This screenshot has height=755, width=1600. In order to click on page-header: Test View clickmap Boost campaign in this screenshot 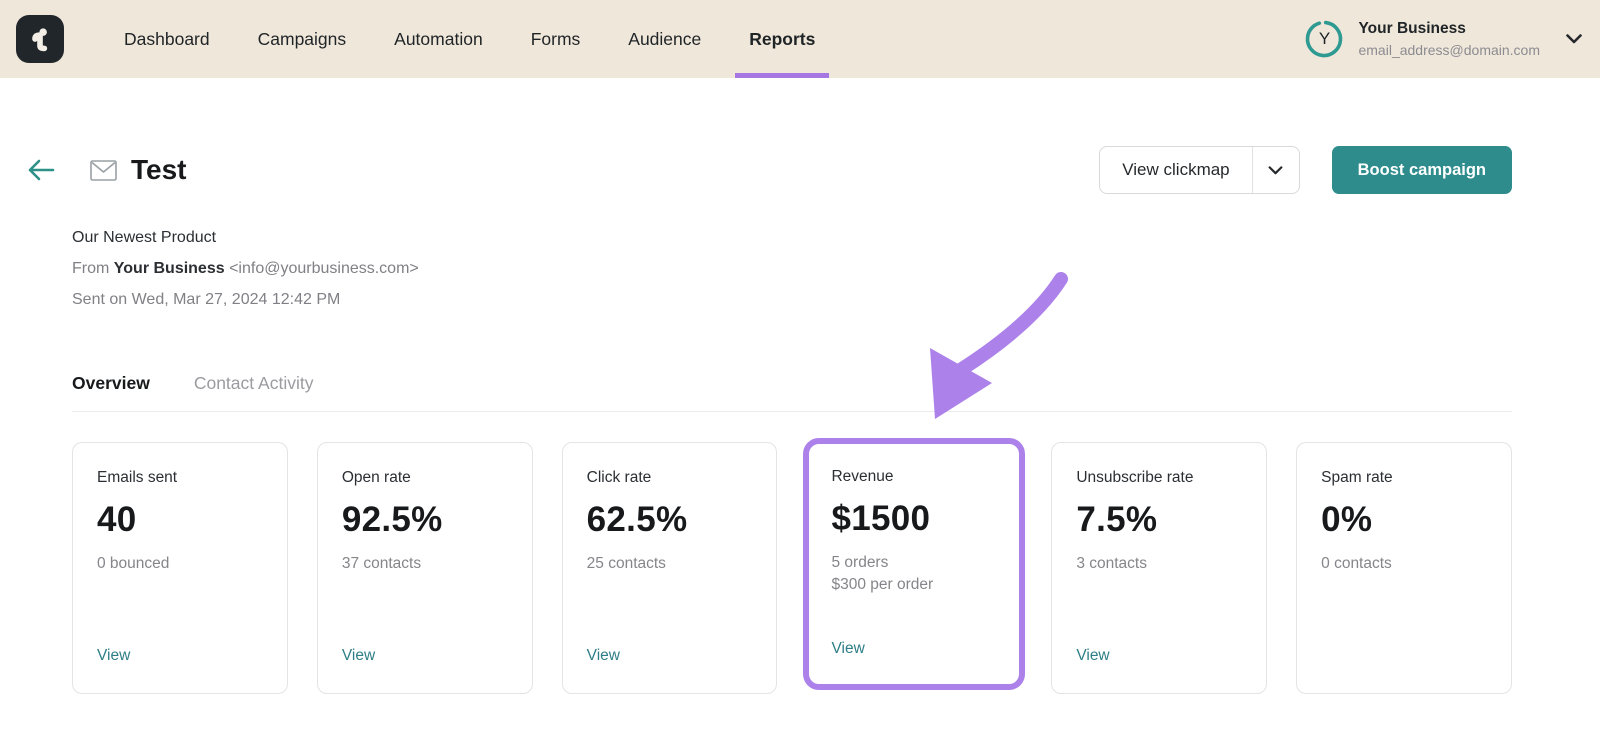, I will do `click(770, 170)`.